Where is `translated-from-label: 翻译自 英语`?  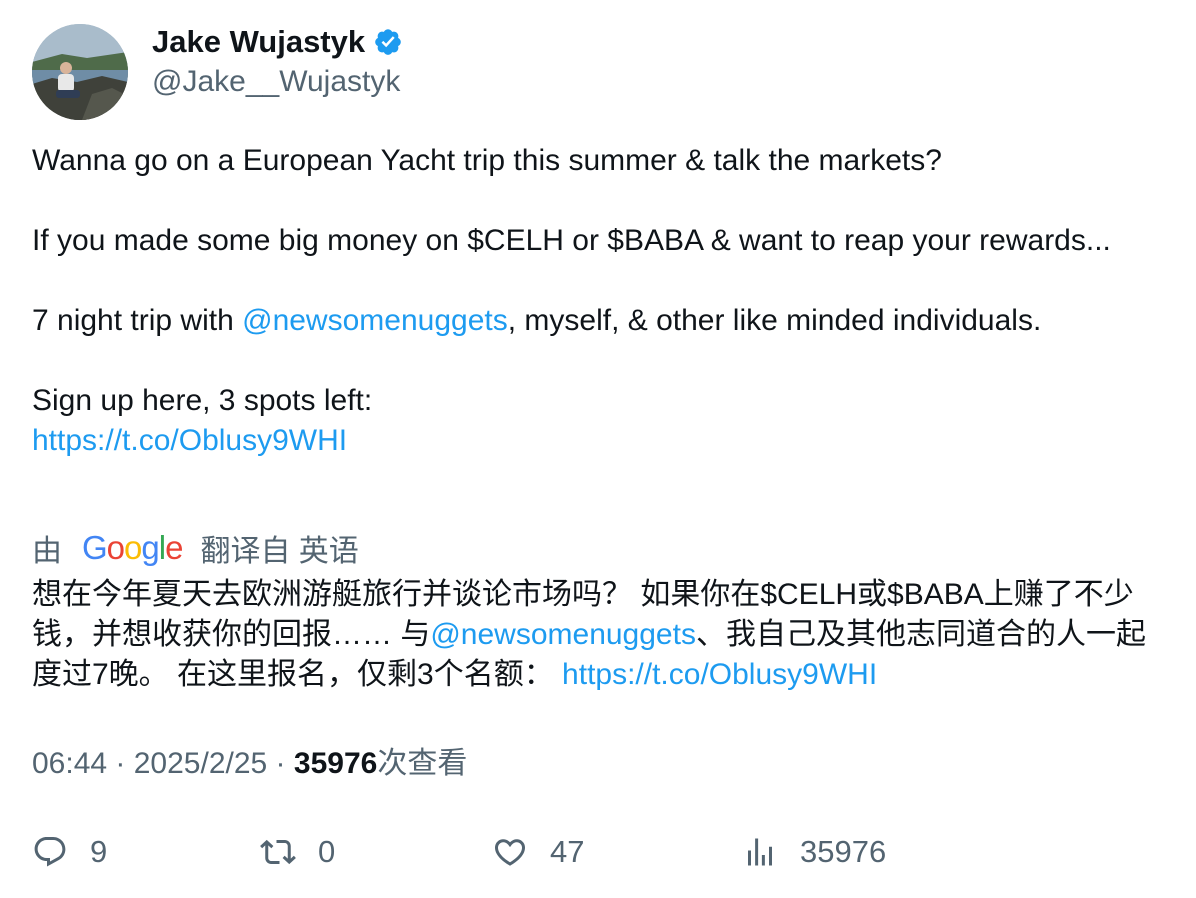 translated-from-label: 翻译自 英语 is located at coordinates (279, 551).